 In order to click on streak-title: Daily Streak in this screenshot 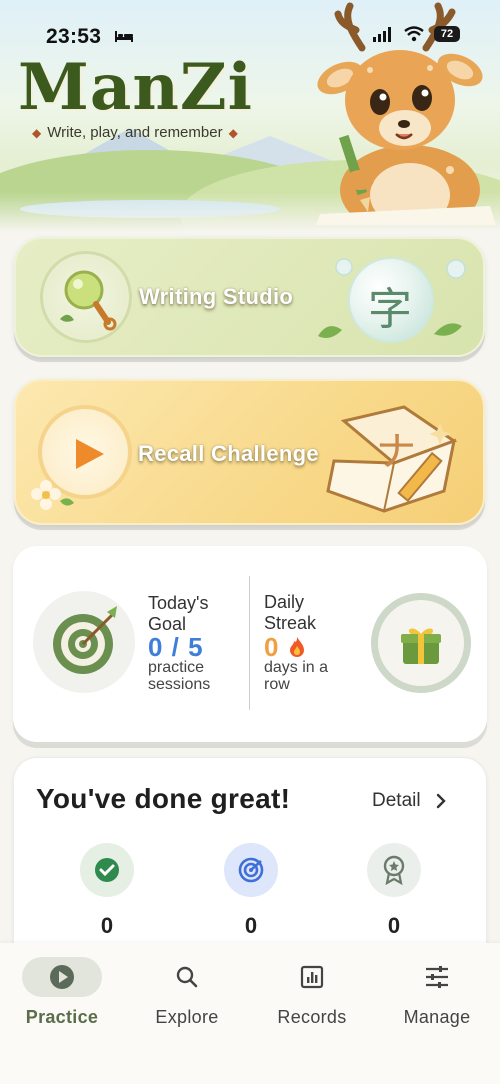, I will do `click(290, 612)`.